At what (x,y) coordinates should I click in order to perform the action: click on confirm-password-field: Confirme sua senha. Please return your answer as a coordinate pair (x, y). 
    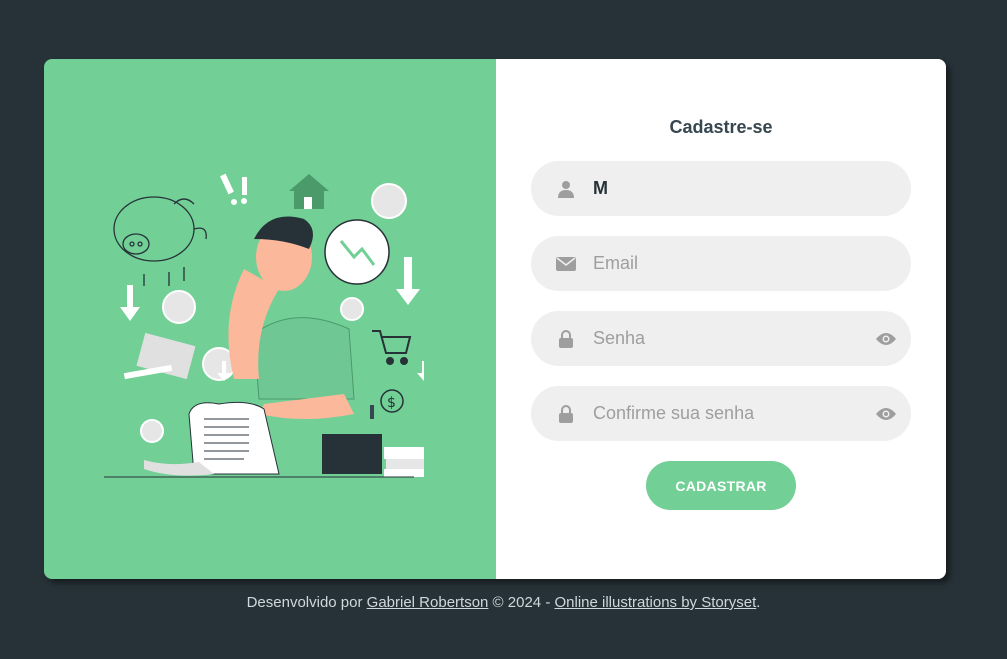
    Looking at the image, I should click on (721, 413).